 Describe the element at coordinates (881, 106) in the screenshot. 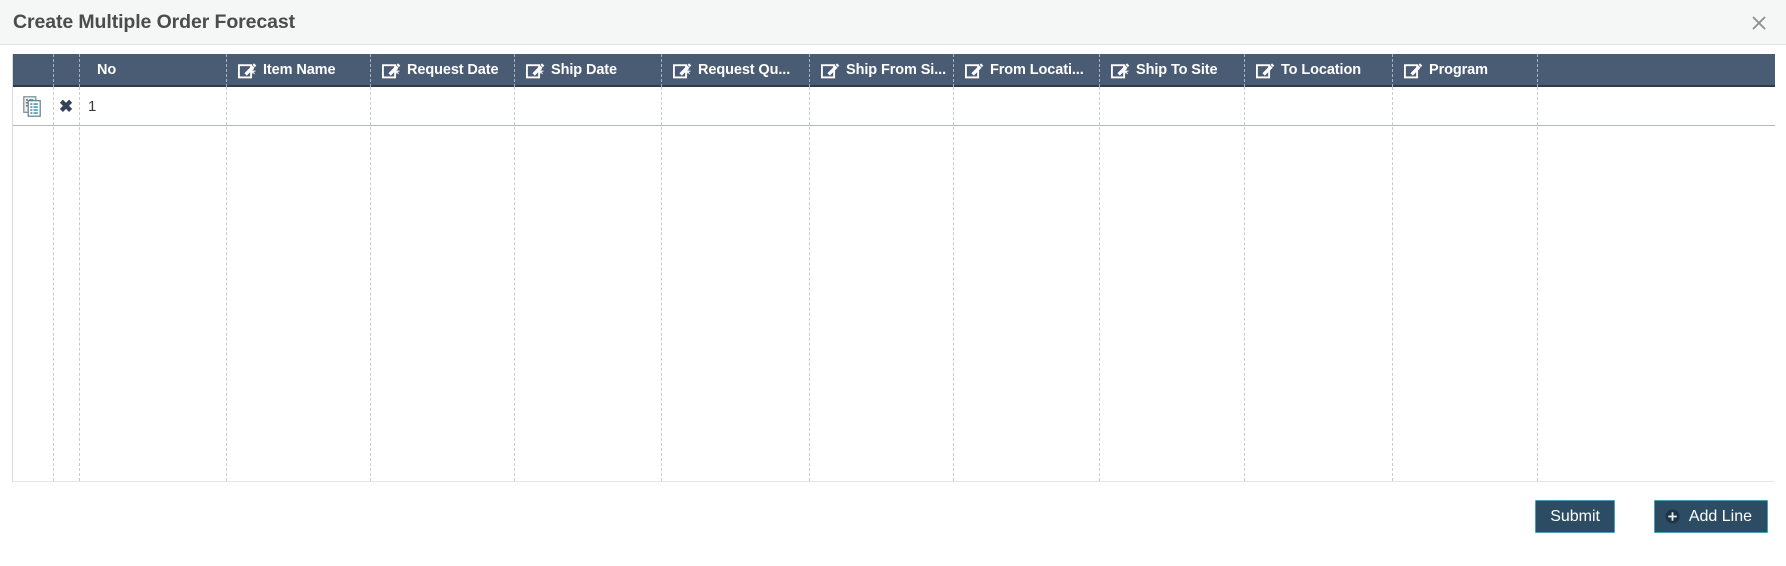

I see `cell-ship_from_site` at that location.